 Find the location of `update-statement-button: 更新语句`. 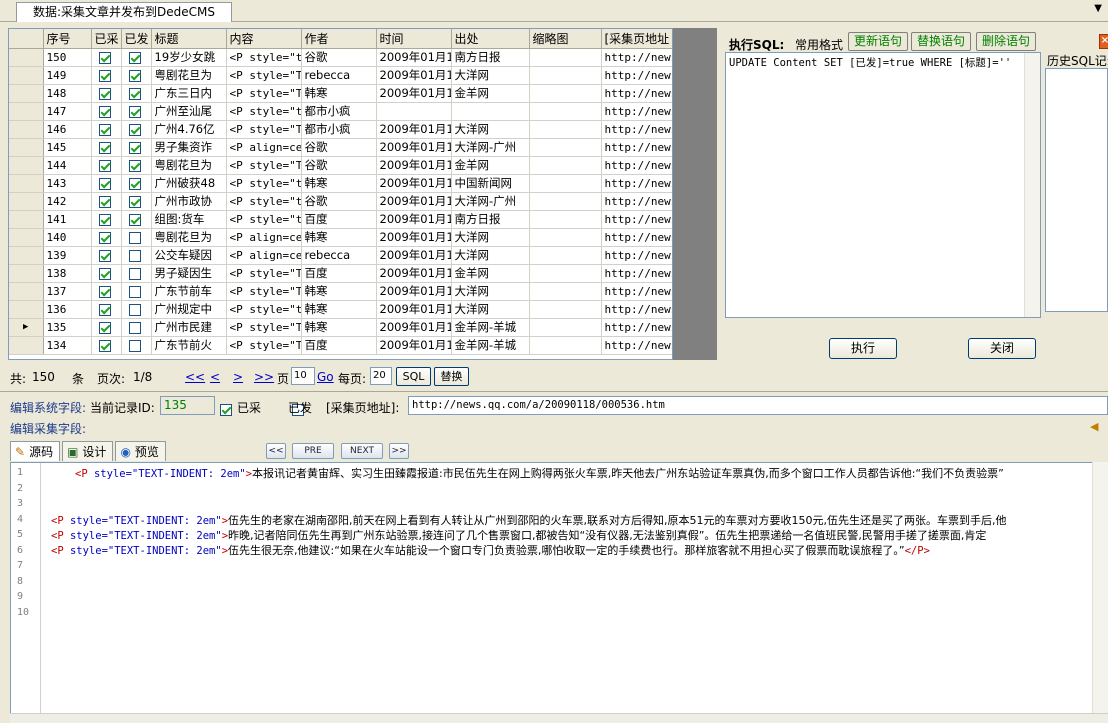

update-statement-button: 更新语句 is located at coordinates (878, 41).